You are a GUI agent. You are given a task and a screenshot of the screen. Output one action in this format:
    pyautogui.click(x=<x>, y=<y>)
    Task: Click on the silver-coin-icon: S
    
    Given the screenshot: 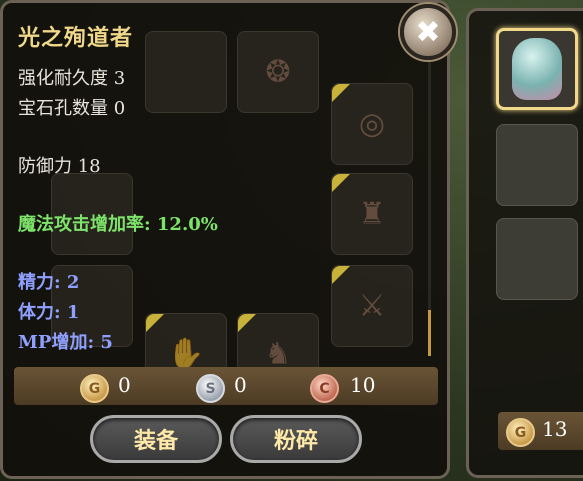 What is the action you would take?
    pyautogui.click(x=210, y=388)
    